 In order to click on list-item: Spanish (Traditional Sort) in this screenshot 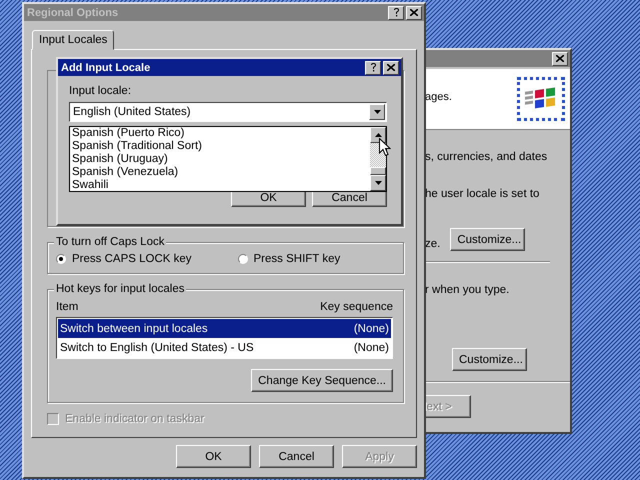, I will do `click(221, 146)`.